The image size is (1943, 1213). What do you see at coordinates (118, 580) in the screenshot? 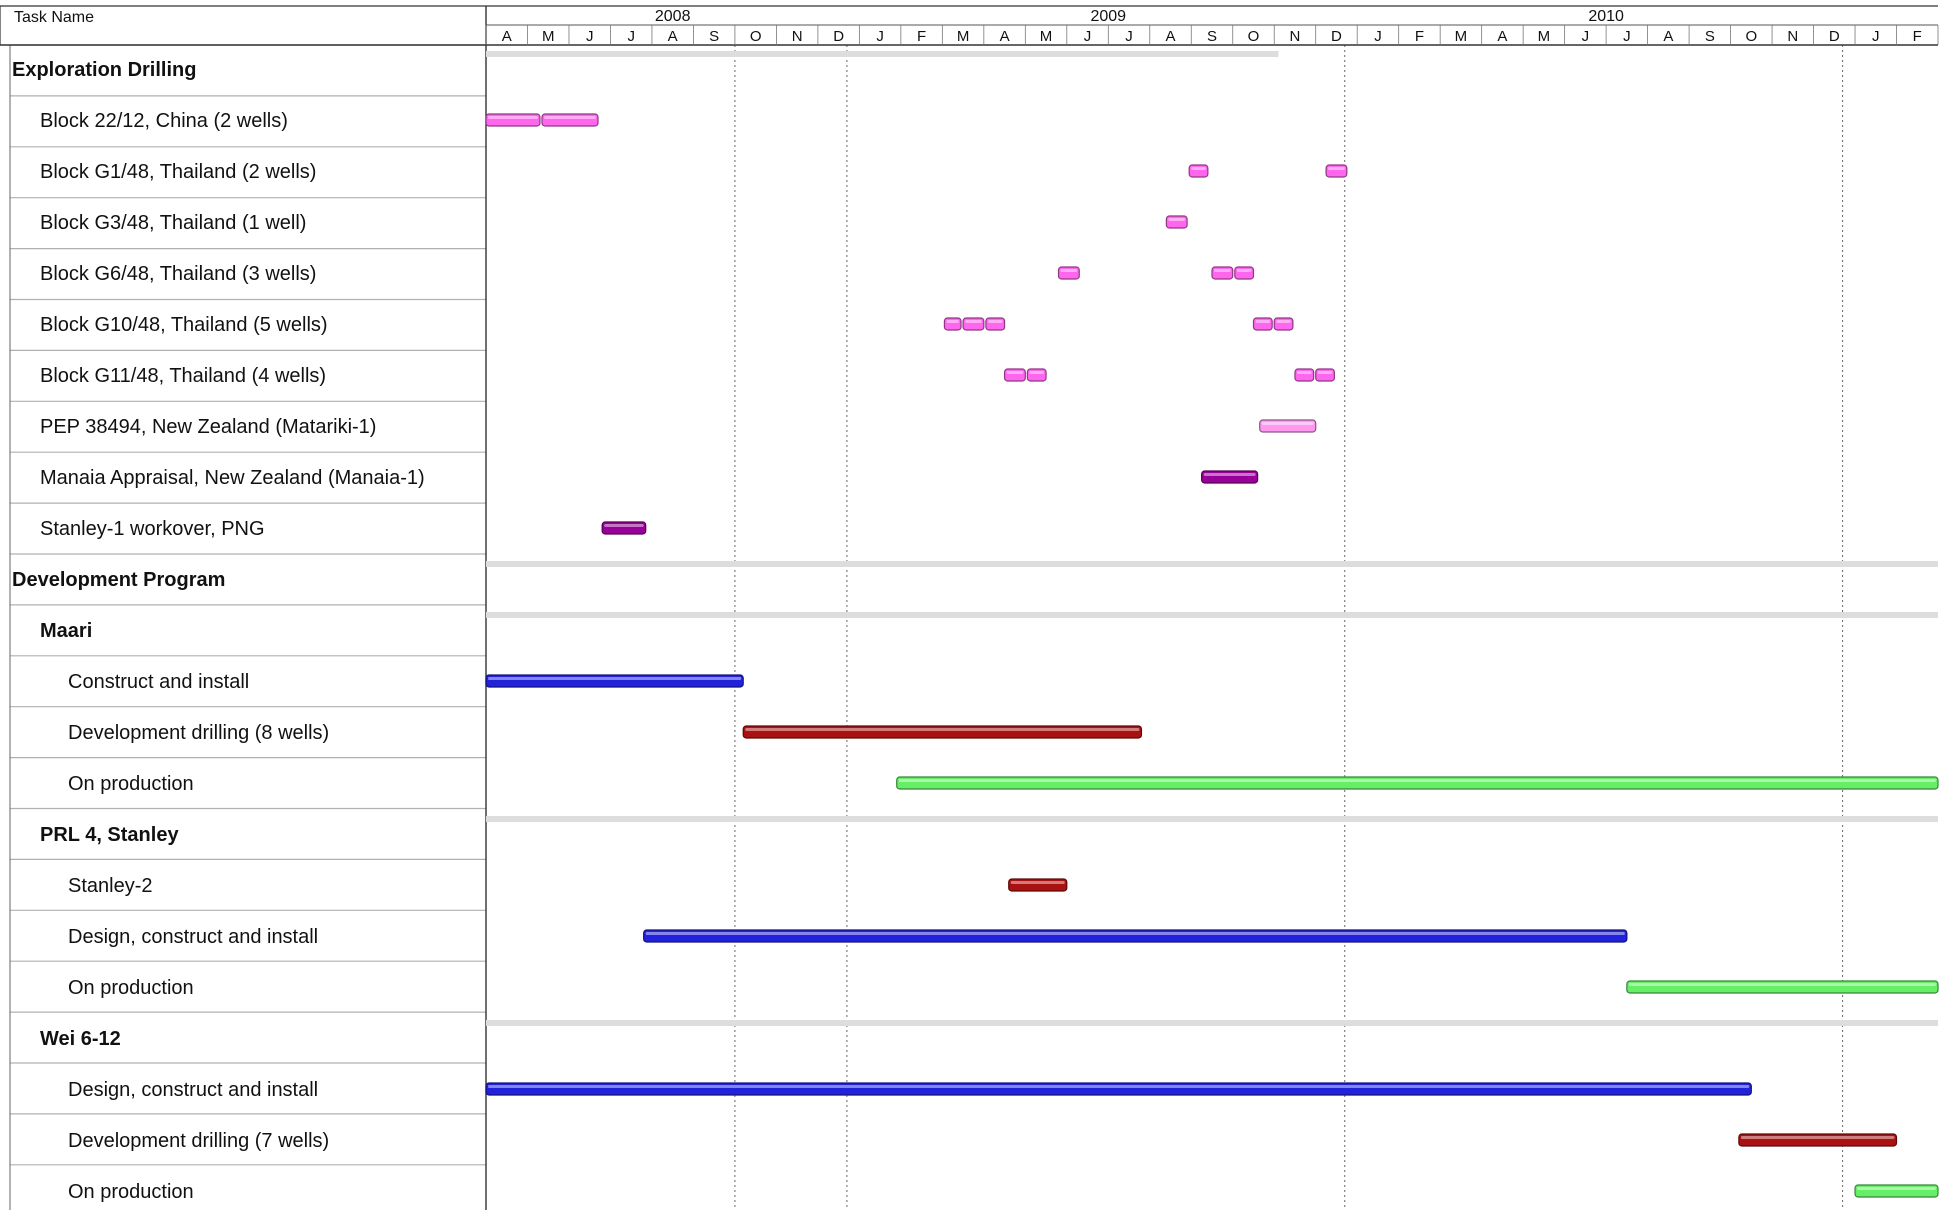
I see `summary-task-label: Development Program` at bounding box center [118, 580].